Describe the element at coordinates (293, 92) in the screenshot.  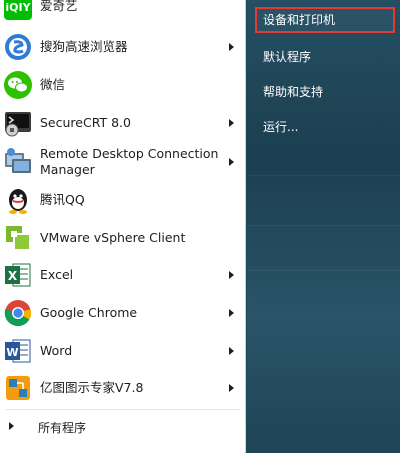
I see `link-label: 帮助和支持` at that location.